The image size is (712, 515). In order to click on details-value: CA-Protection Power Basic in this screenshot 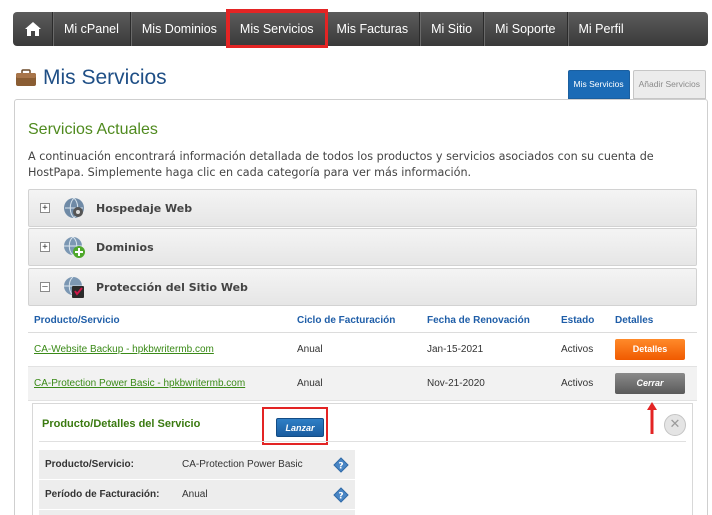, I will do `click(242, 464)`.